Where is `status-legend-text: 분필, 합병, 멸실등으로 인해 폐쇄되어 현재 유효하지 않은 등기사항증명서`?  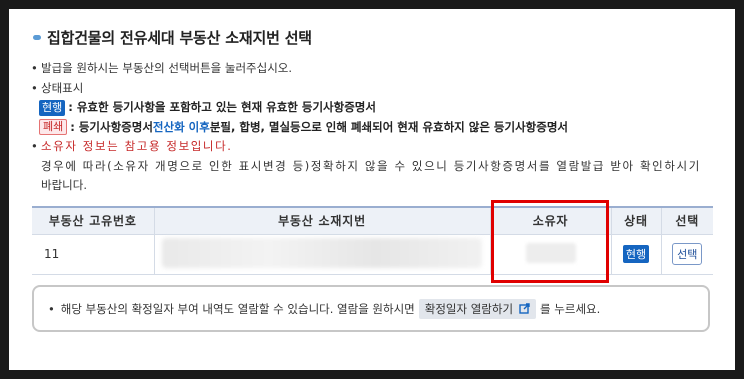
status-legend-text: 분필, 합병, 멸실등으로 인해 폐쇄되어 현재 유효하지 않은 등기사항증명서 is located at coordinates (388, 126).